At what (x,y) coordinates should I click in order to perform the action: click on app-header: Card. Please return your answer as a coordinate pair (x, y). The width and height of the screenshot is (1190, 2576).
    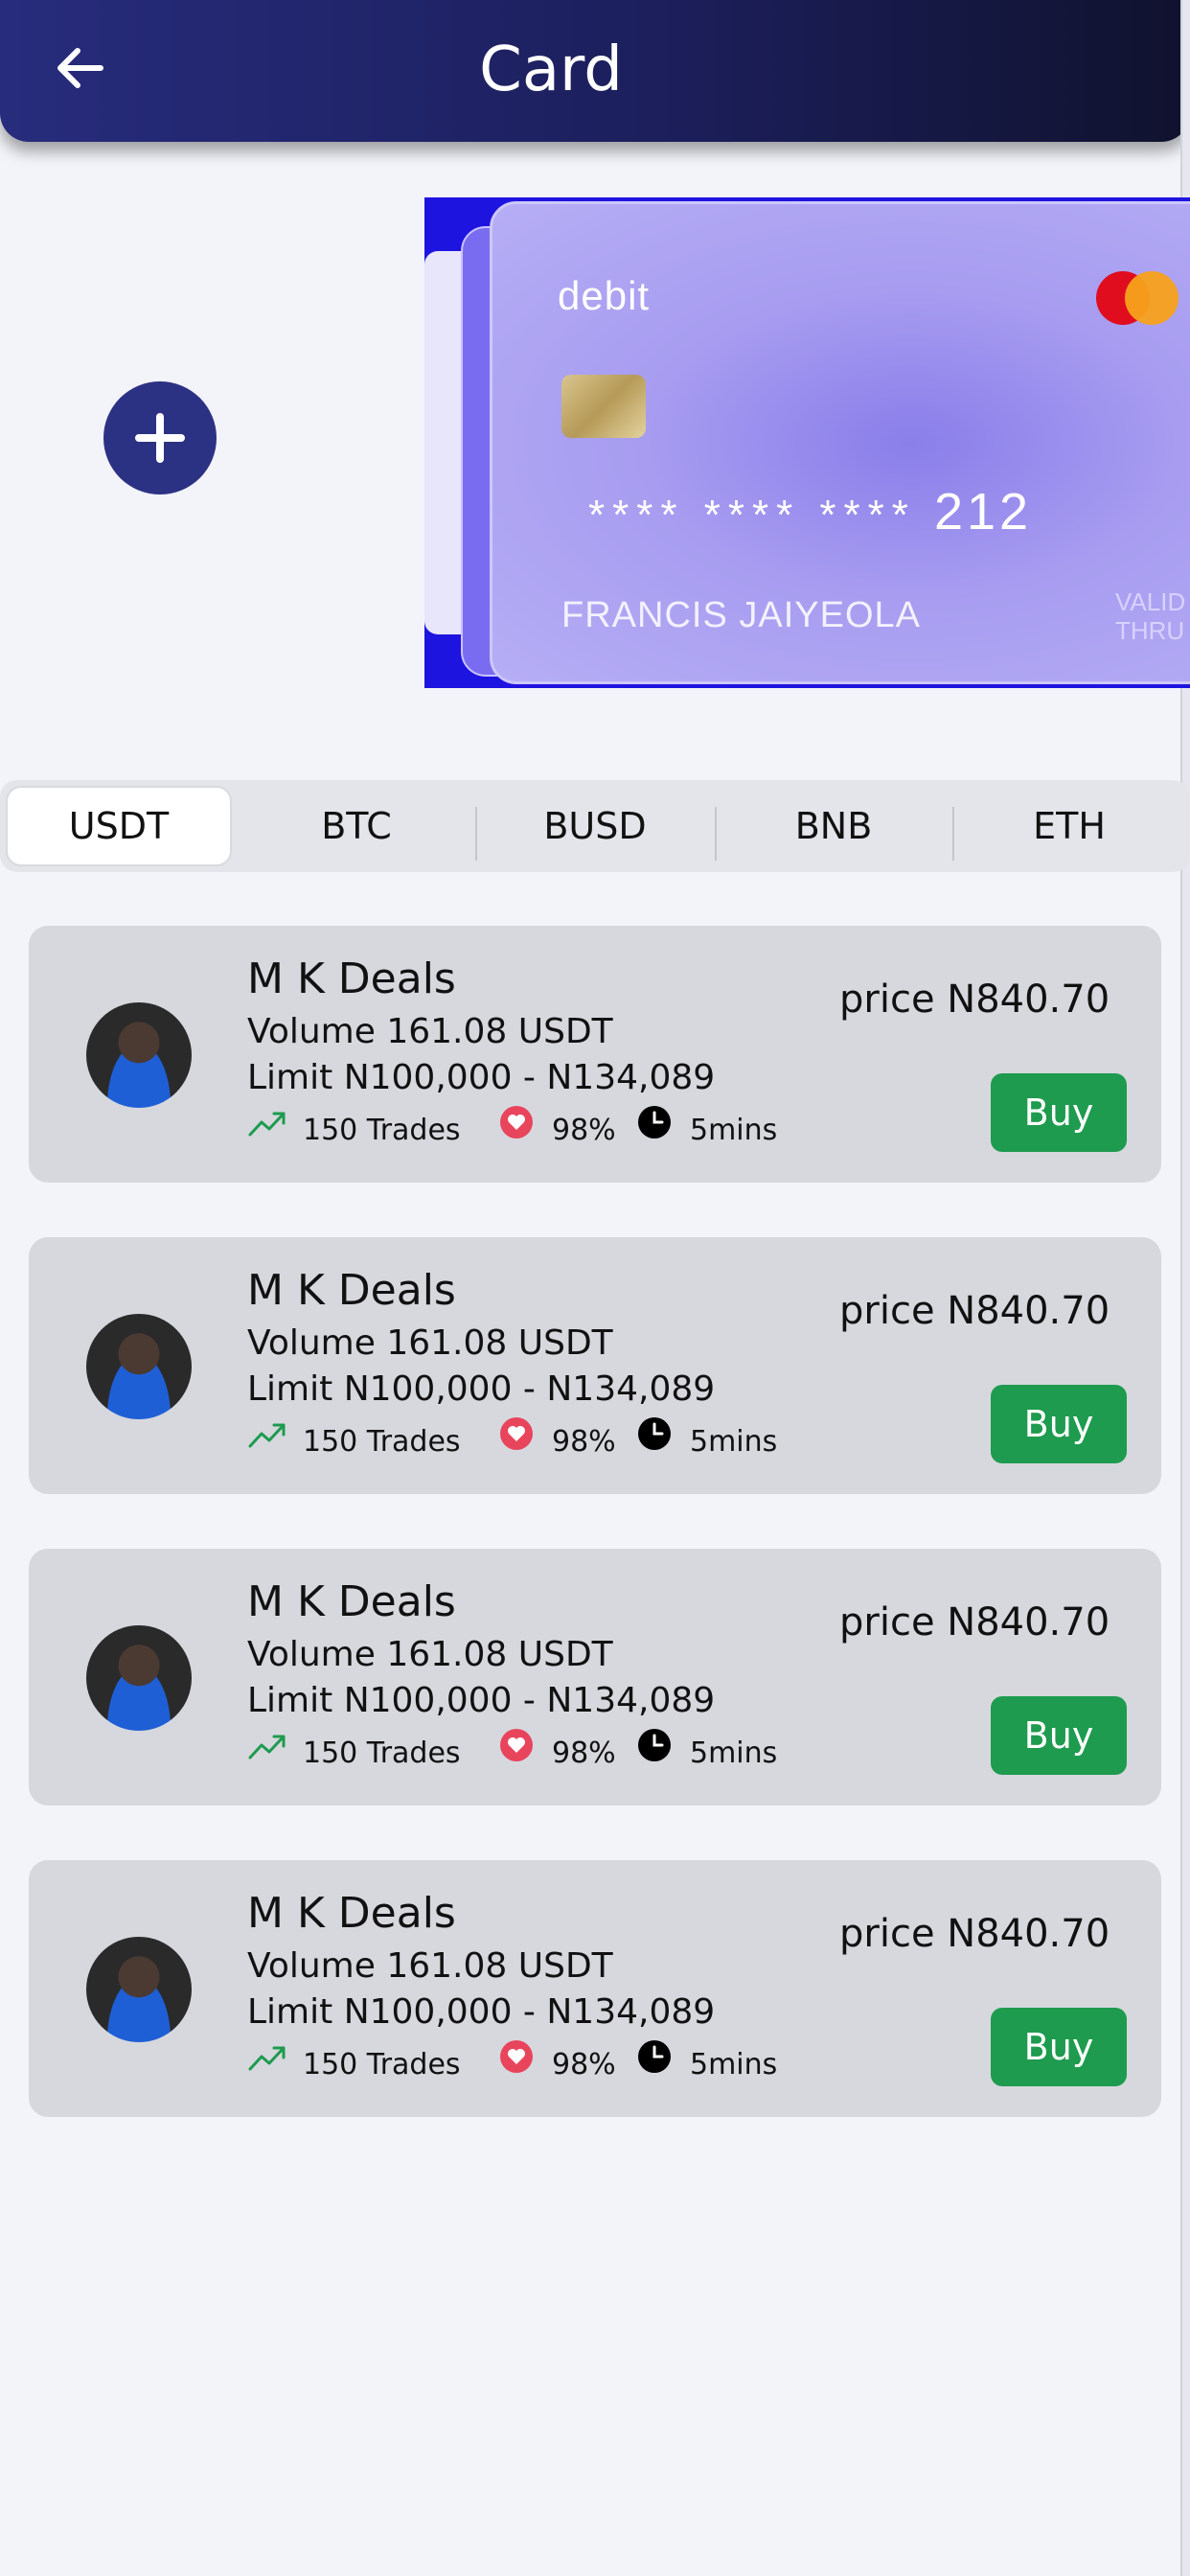
    Looking at the image, I should click on (595, 71).